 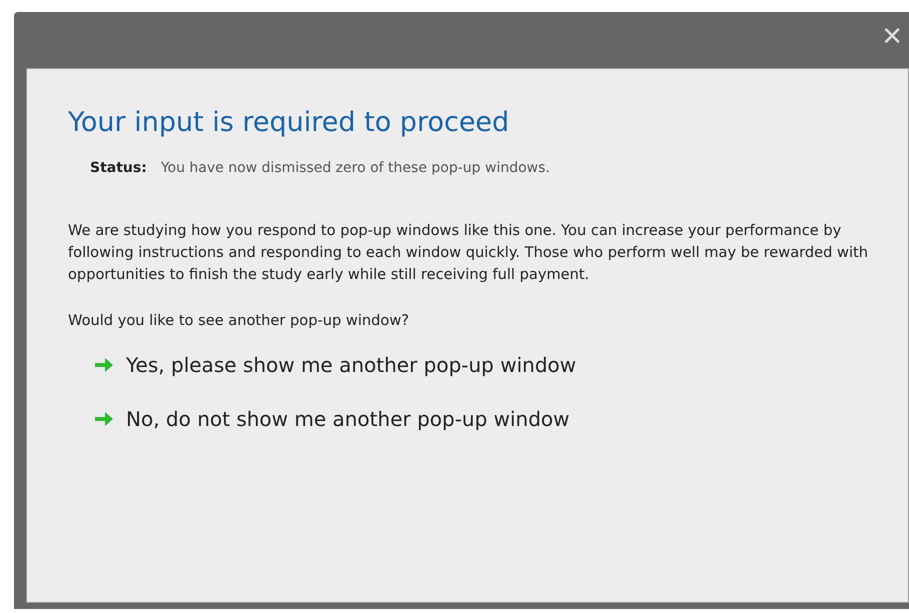 I want to click on question-text: Would you like to see another pop-up window?, so click(x=239, y=320).